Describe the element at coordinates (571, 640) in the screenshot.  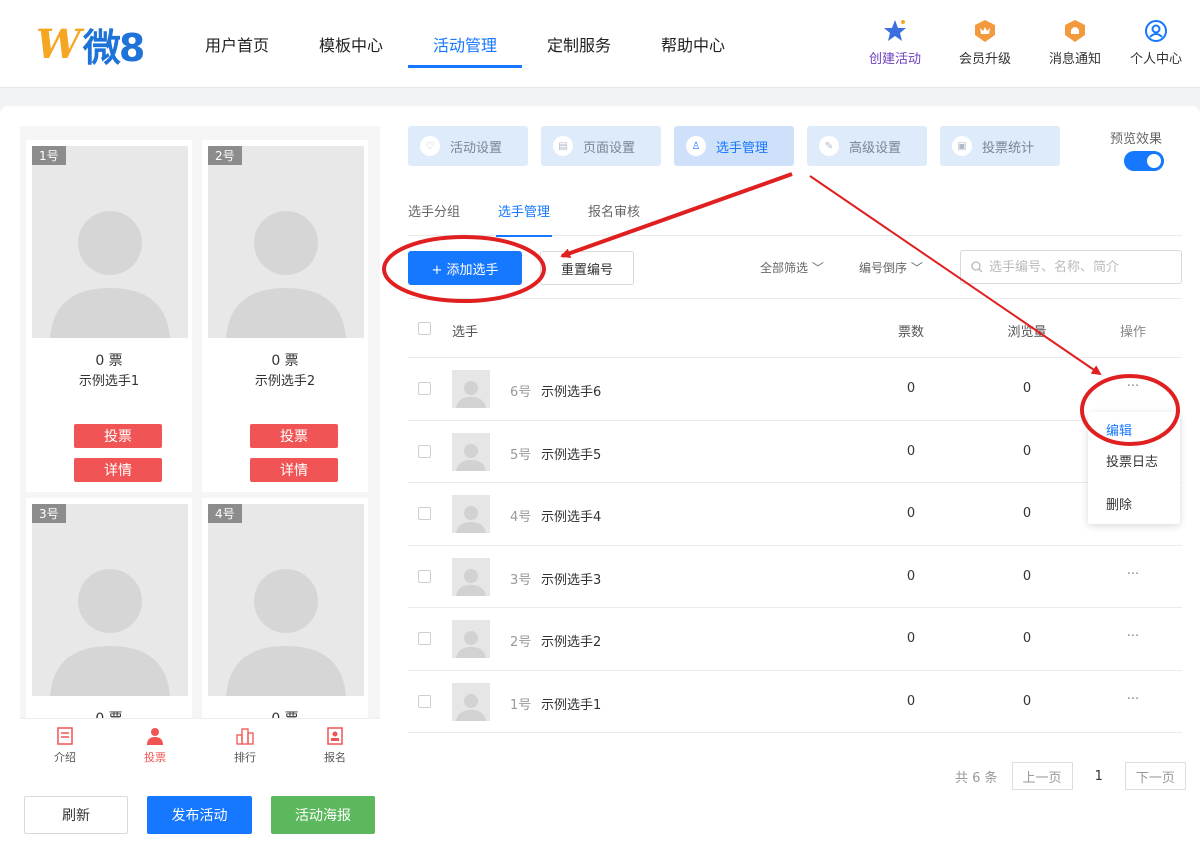
I see `player-name: 示例选手2` at that location.